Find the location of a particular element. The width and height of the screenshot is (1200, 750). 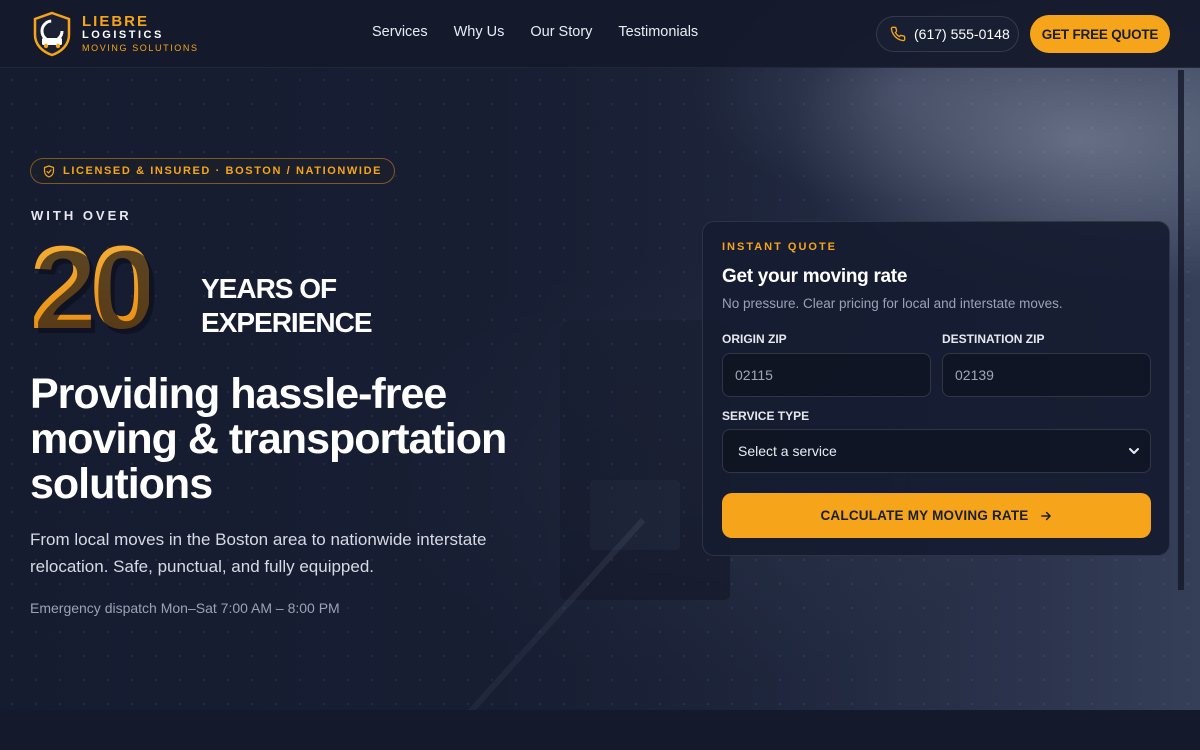

years-label-line1: YEARS OF is located at coordinates (269, 288).